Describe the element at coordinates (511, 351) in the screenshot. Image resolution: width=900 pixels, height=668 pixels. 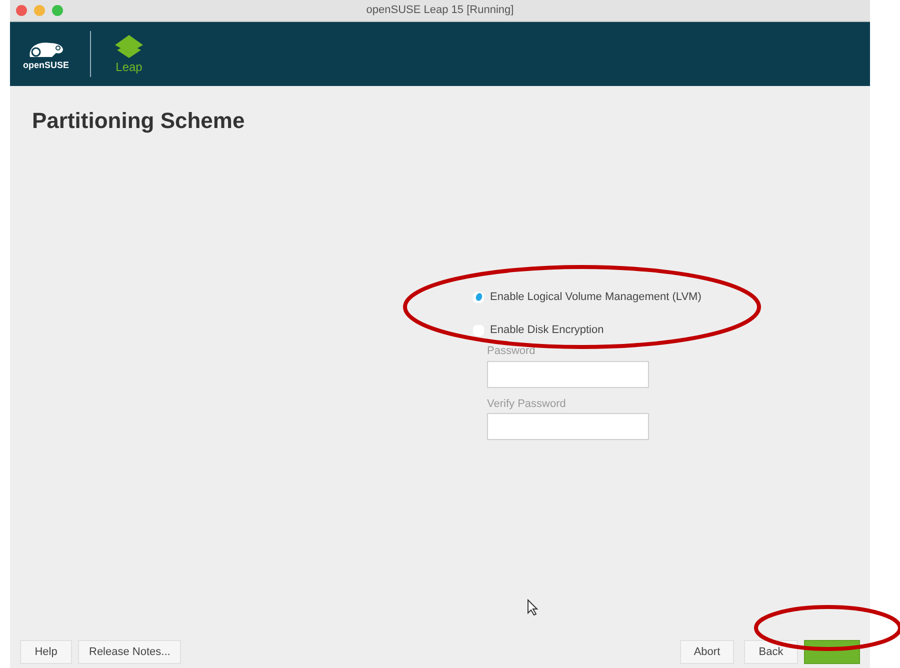
I see `field-label: Password` at that location.